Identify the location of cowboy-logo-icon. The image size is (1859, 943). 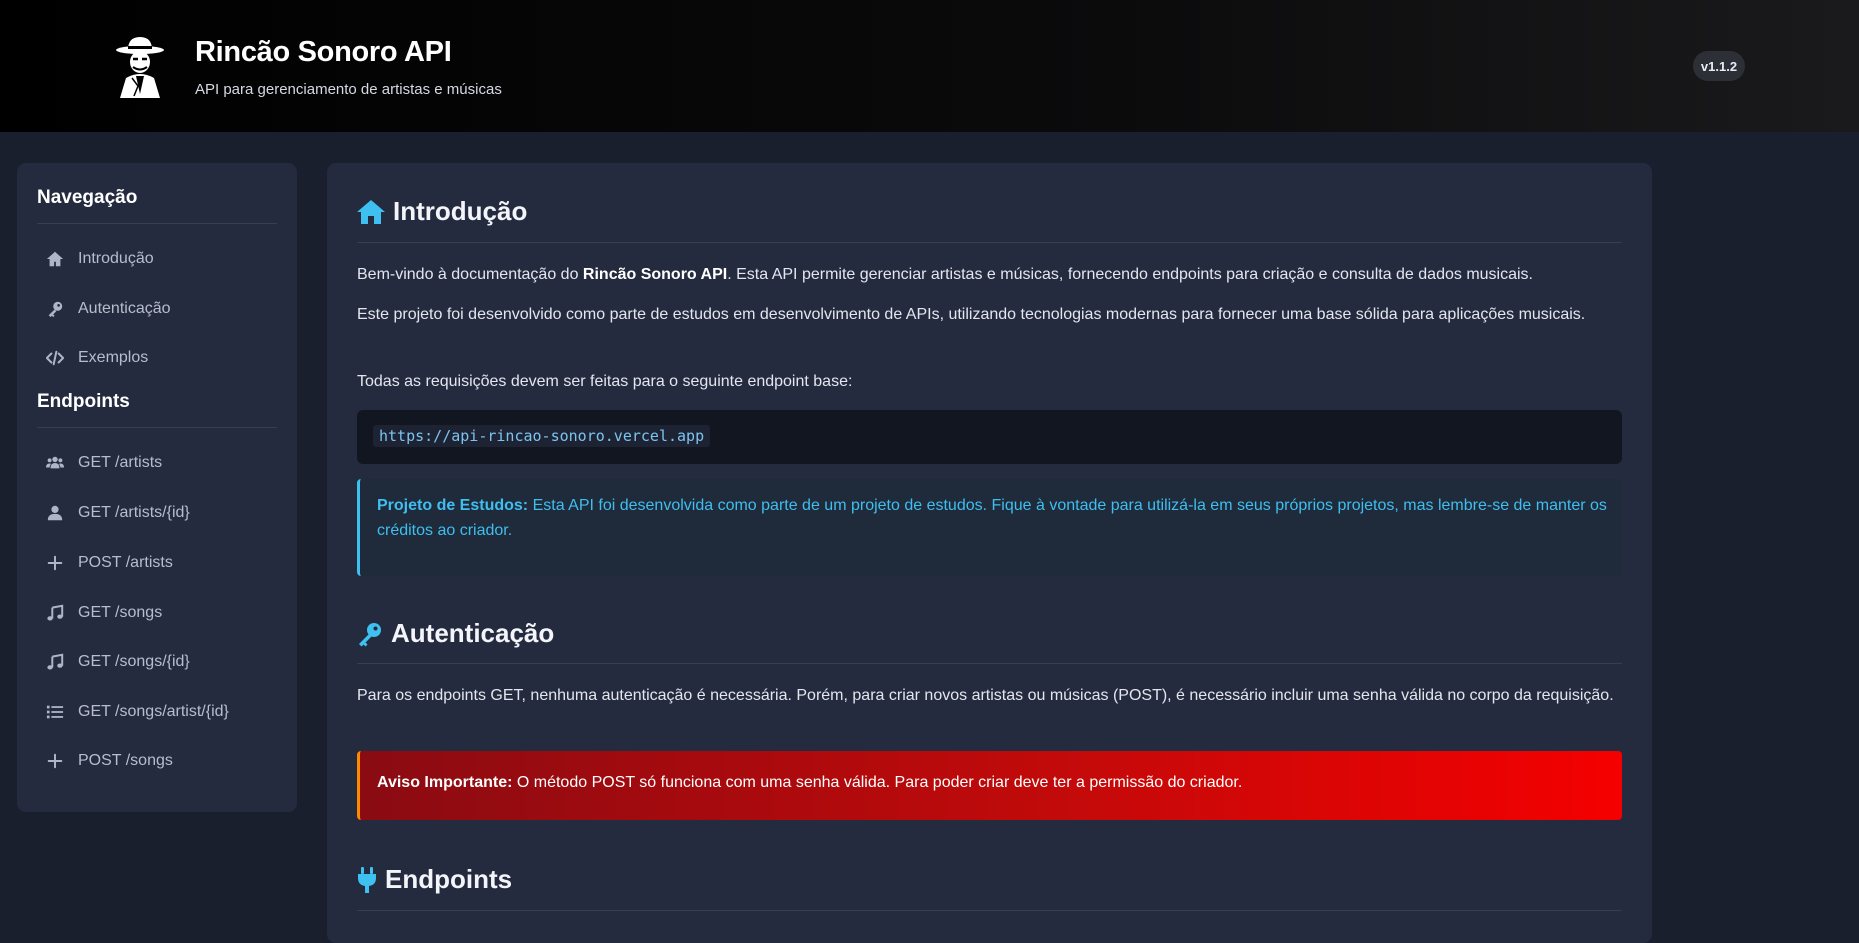
(140, 67).